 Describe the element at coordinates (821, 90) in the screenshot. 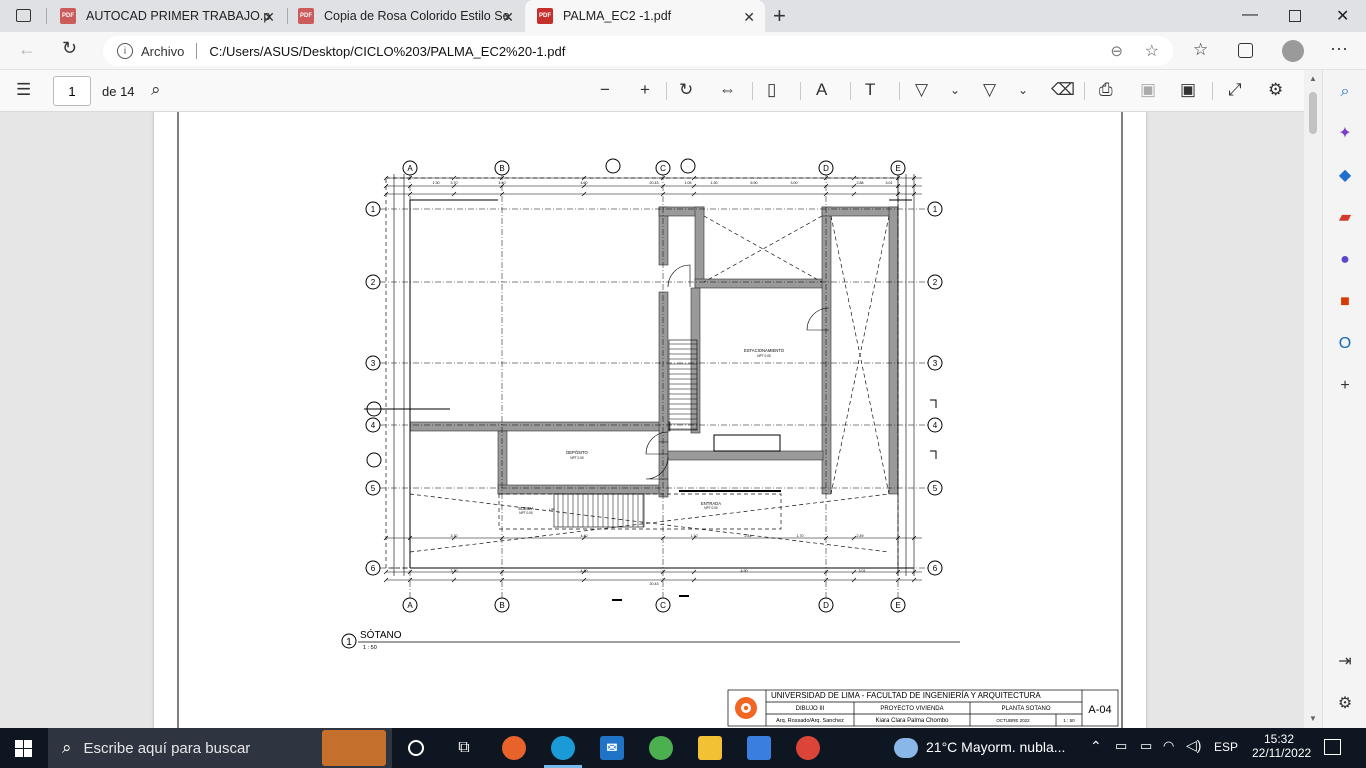

I see `read-aloud-icon: A` at that location.